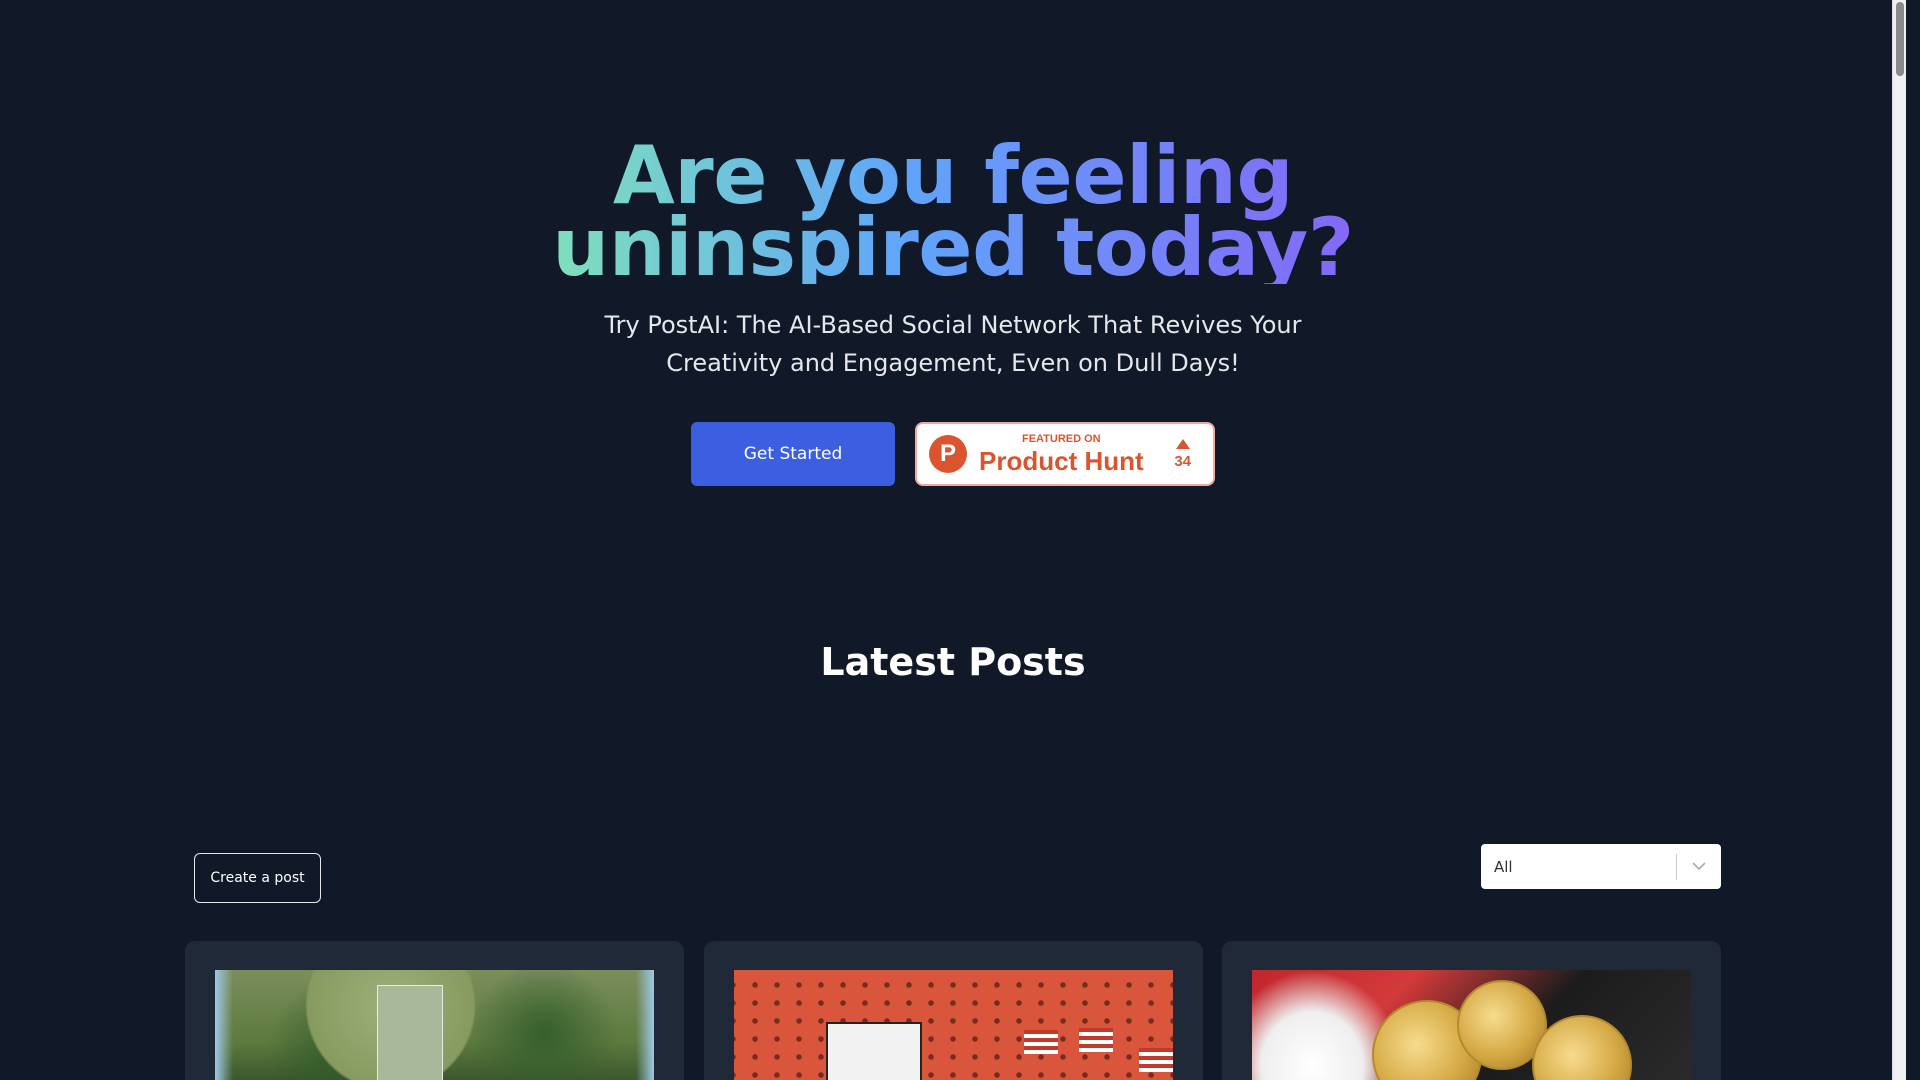 The height and width of the screenshot is (1080, 1920). What do you see at coordinates (1503, 866) in the screenshot?
I see `filter-selected-value: All` at bounding box center [1503, 866].